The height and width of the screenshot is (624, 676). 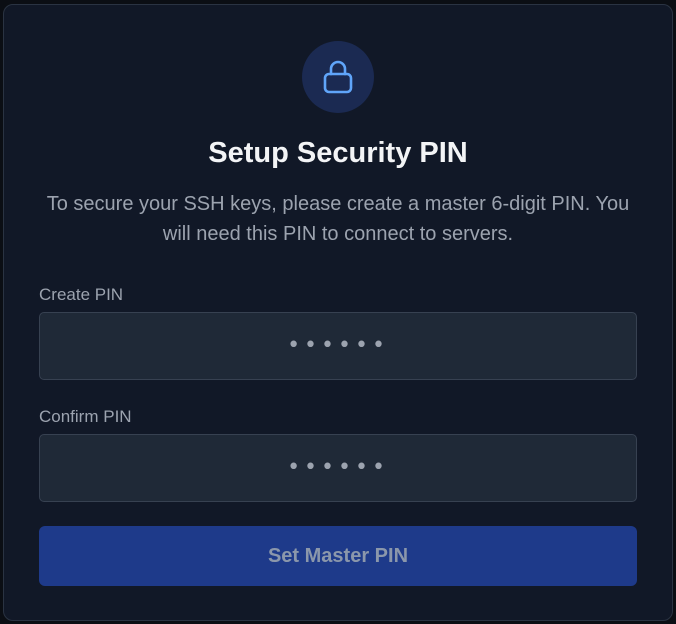 What do you see at coordinates (338, 468) in the screenshot?
I see `confirm-pin-input: ••••••` at bounding box center [338, 468].